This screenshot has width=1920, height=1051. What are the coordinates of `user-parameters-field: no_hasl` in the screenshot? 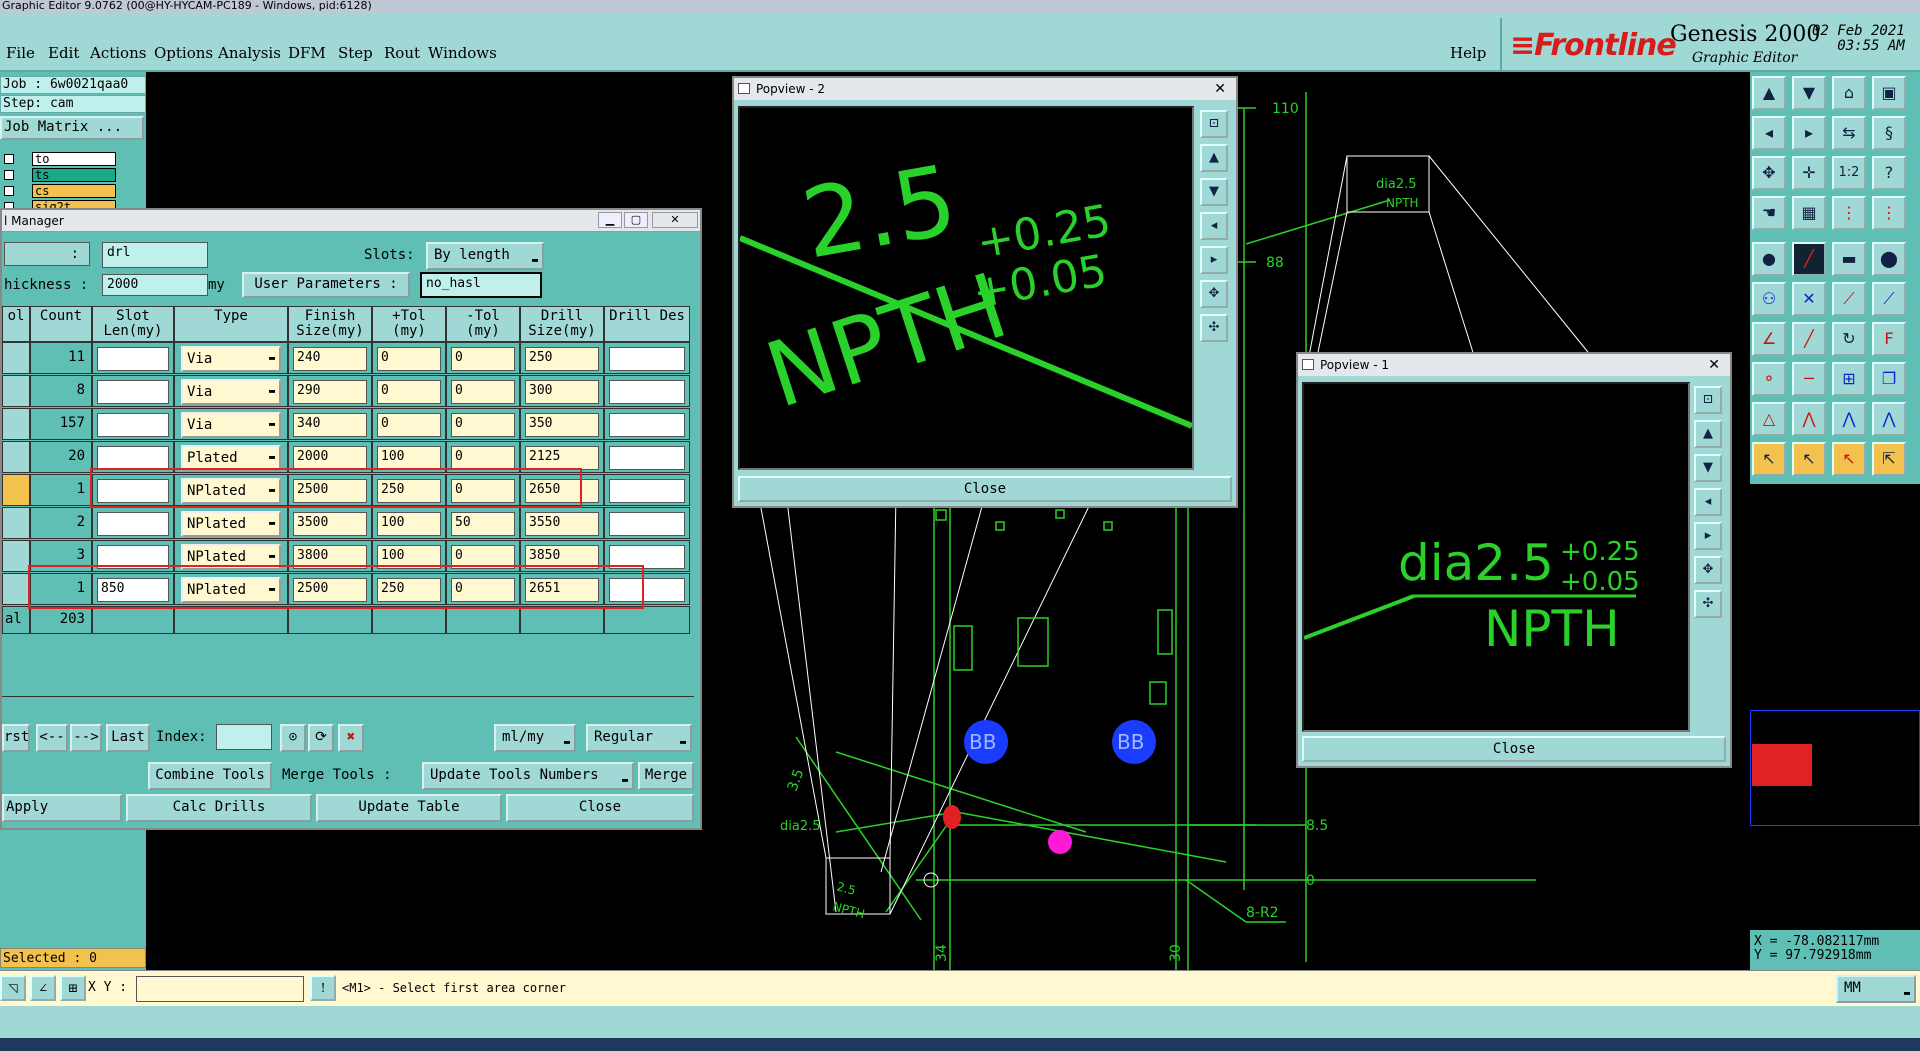 It's located at (481, 285).